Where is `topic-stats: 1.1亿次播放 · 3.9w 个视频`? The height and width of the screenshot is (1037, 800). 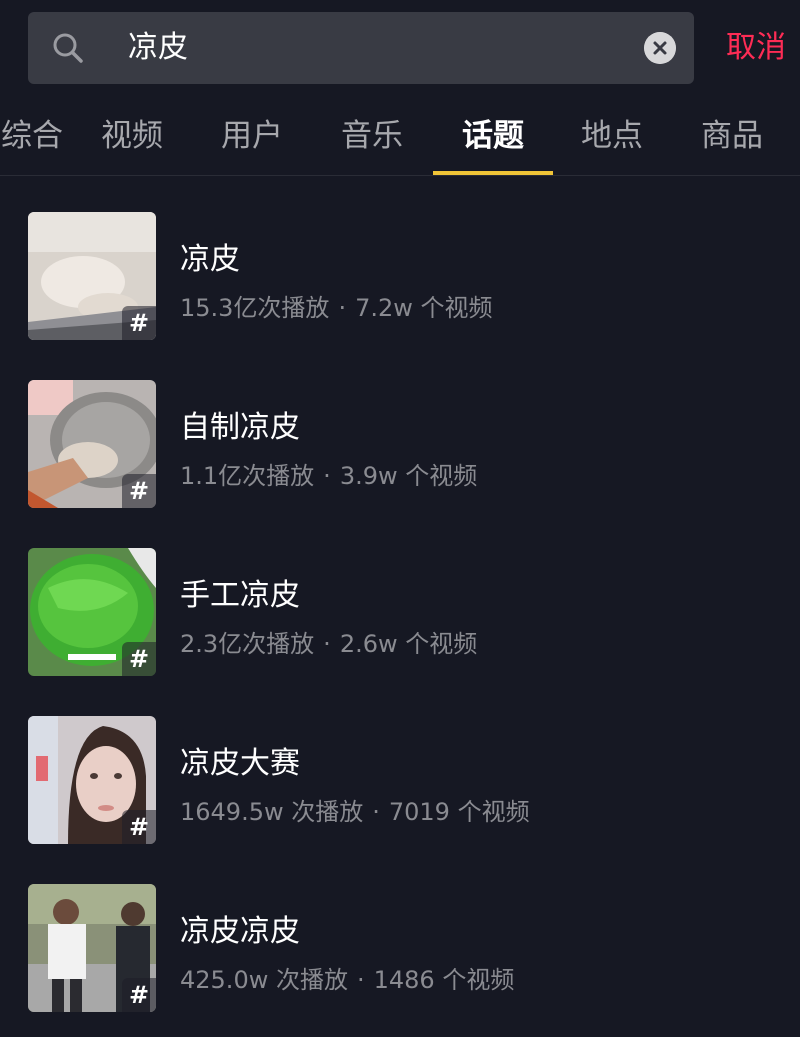
topic-stats: 1.1亿次播放 · 3.9w 个视频 is located at coordinates (328, 473).